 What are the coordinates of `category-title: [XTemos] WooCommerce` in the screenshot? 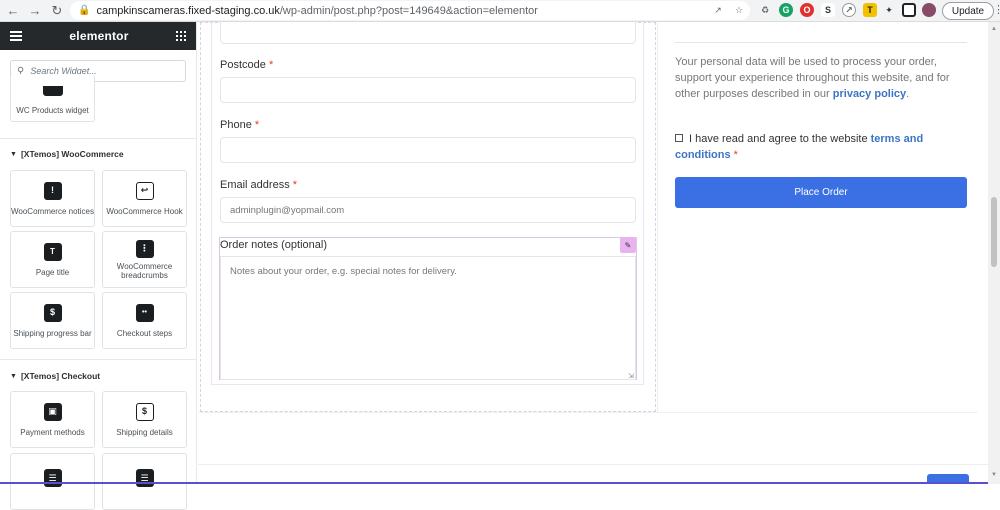 It's located at (72, 154).